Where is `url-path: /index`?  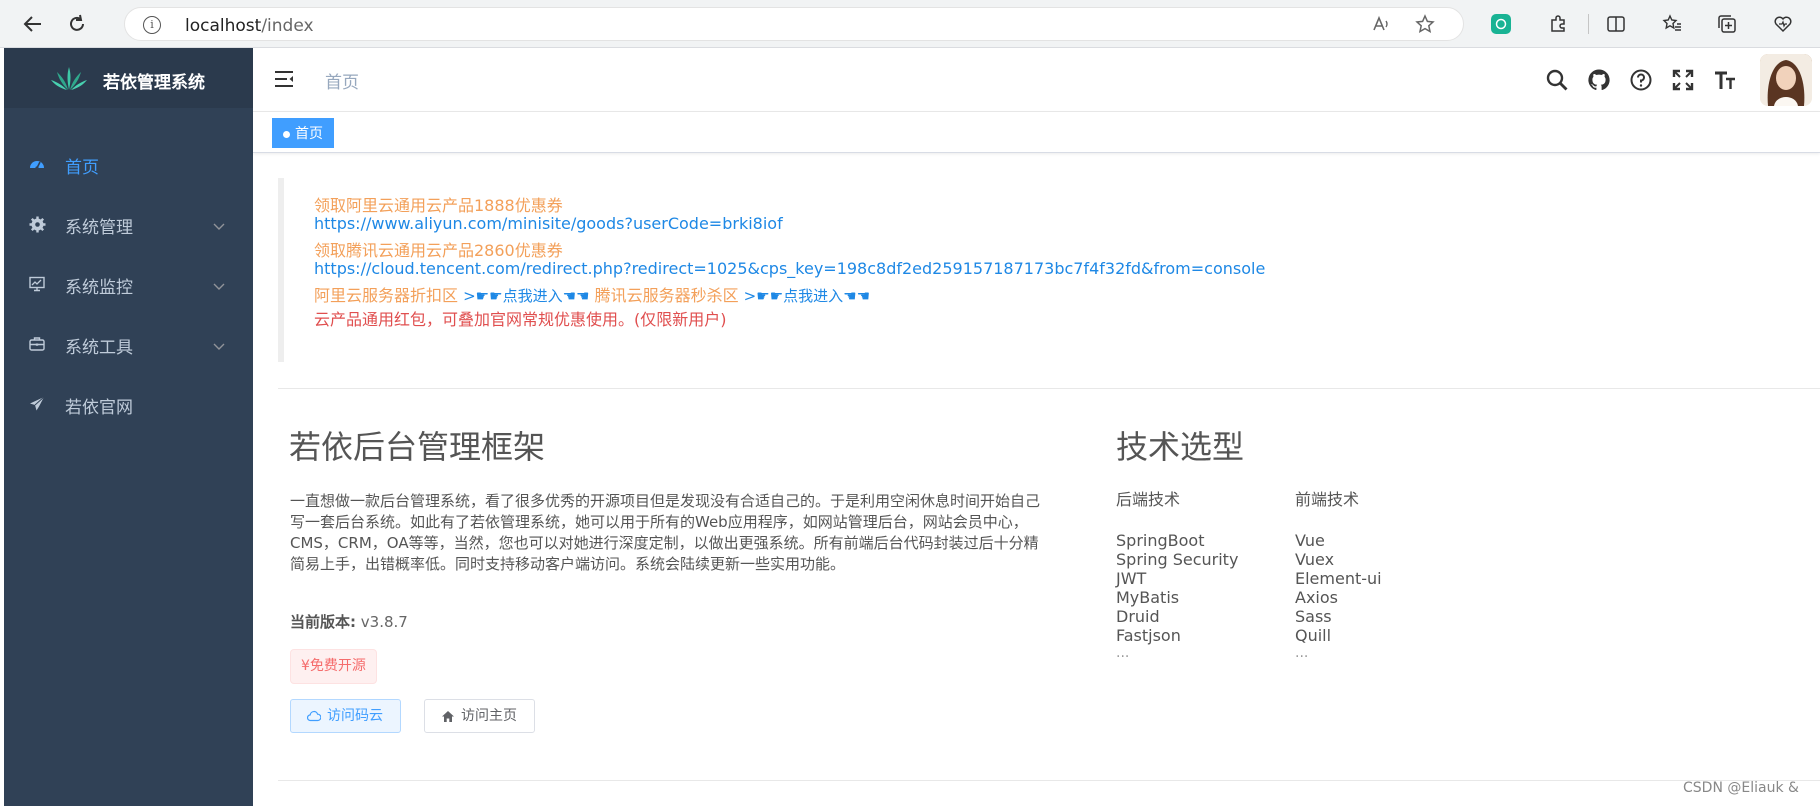 url-path: /index is located at coordinates (287, 26).